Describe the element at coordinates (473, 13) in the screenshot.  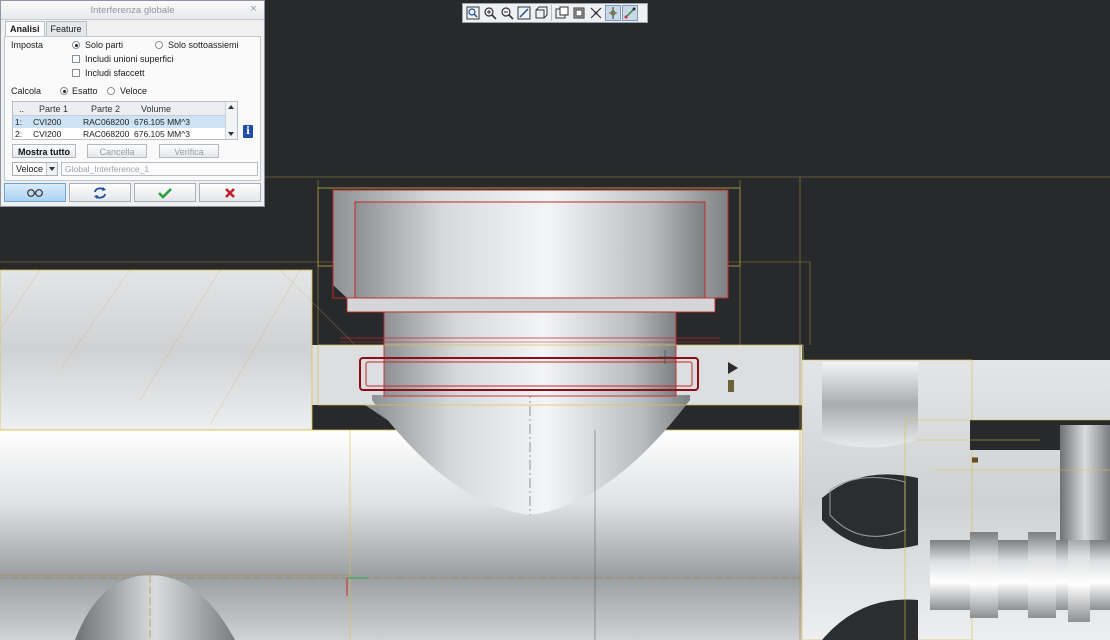
I see `zoom-refit-icon` at that location.